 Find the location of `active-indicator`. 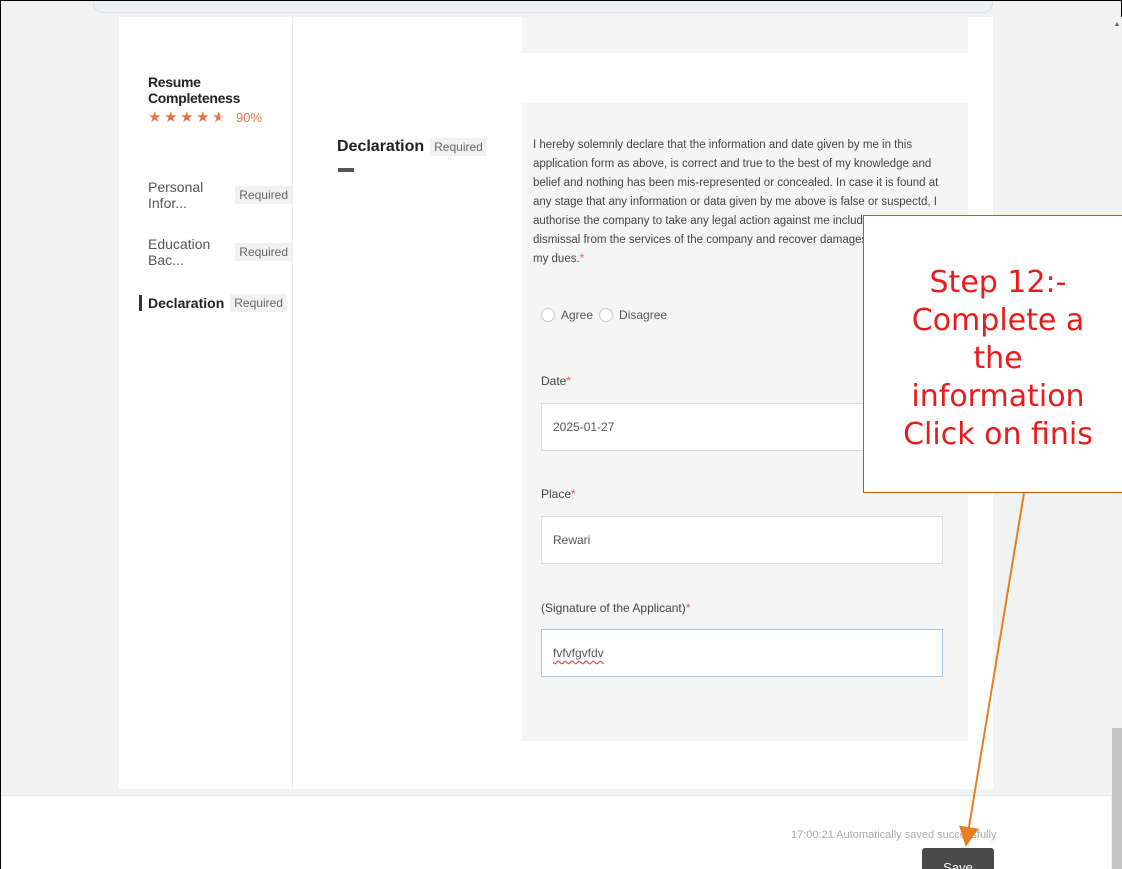

active-indicator is located at coordinates (140, 303).